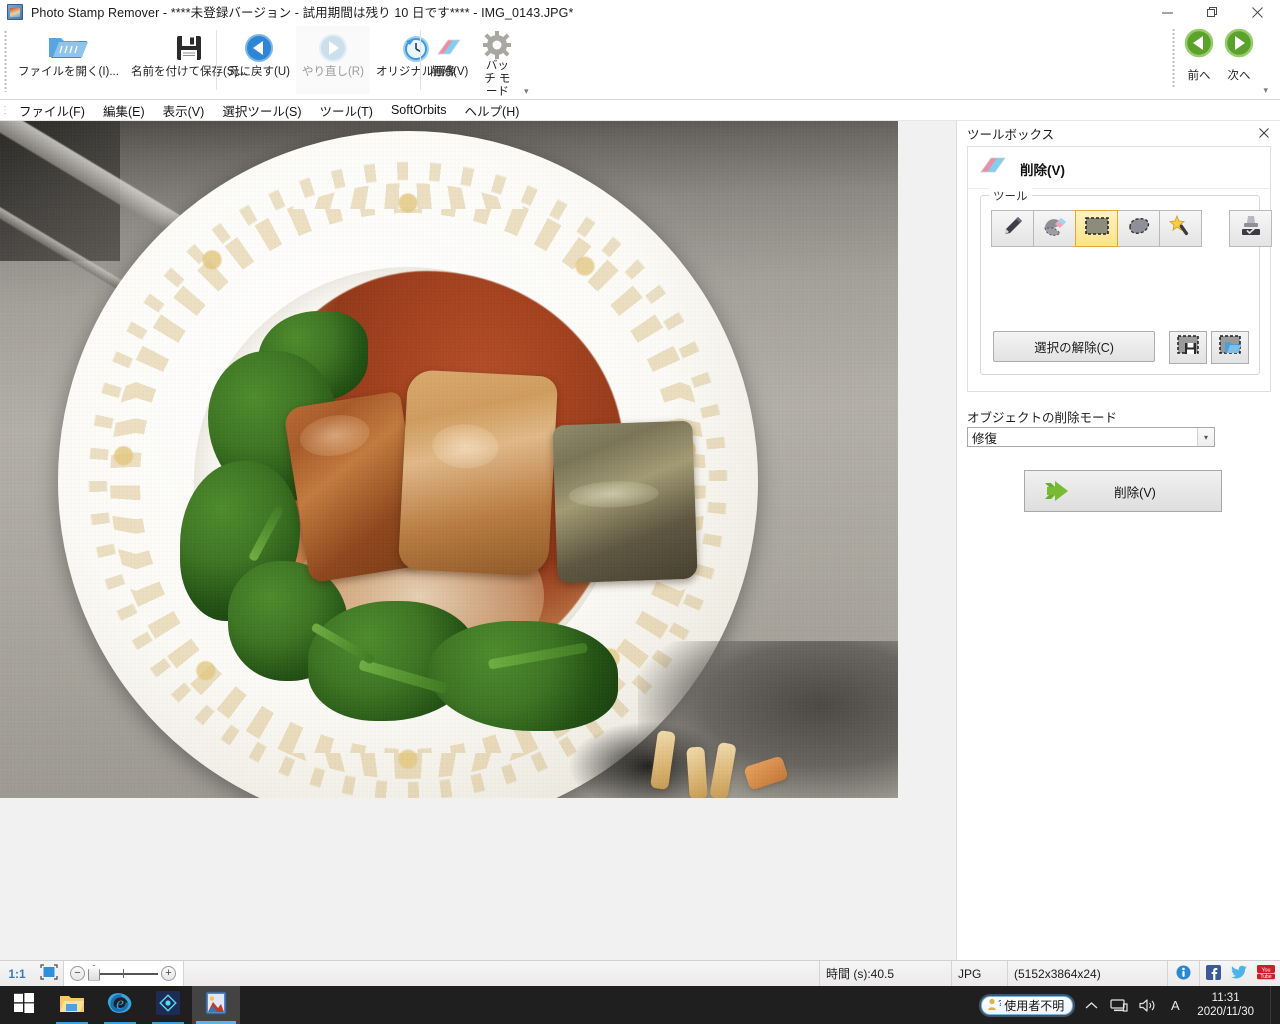 The image size is (1280, 1024). I want to click on redo-button: やり直し(R), so click(332, 60).